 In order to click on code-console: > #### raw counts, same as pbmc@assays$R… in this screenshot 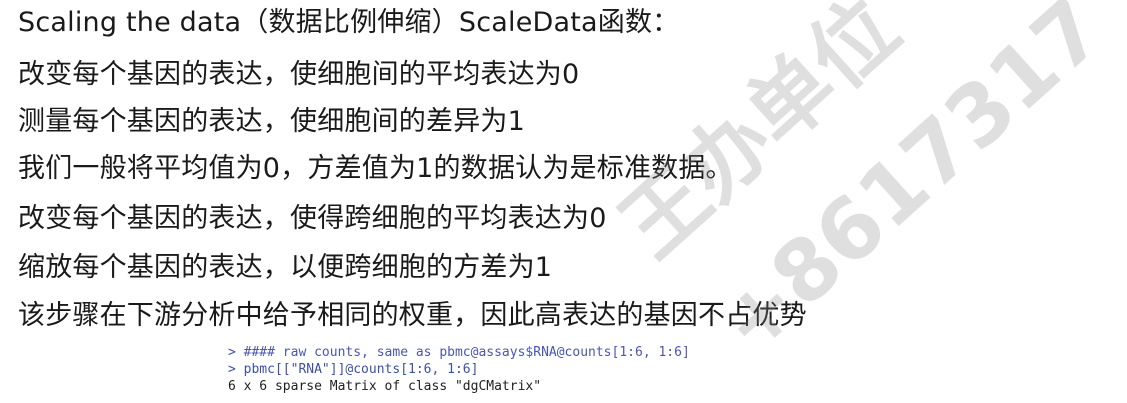, I will do `click(459, 369)`.